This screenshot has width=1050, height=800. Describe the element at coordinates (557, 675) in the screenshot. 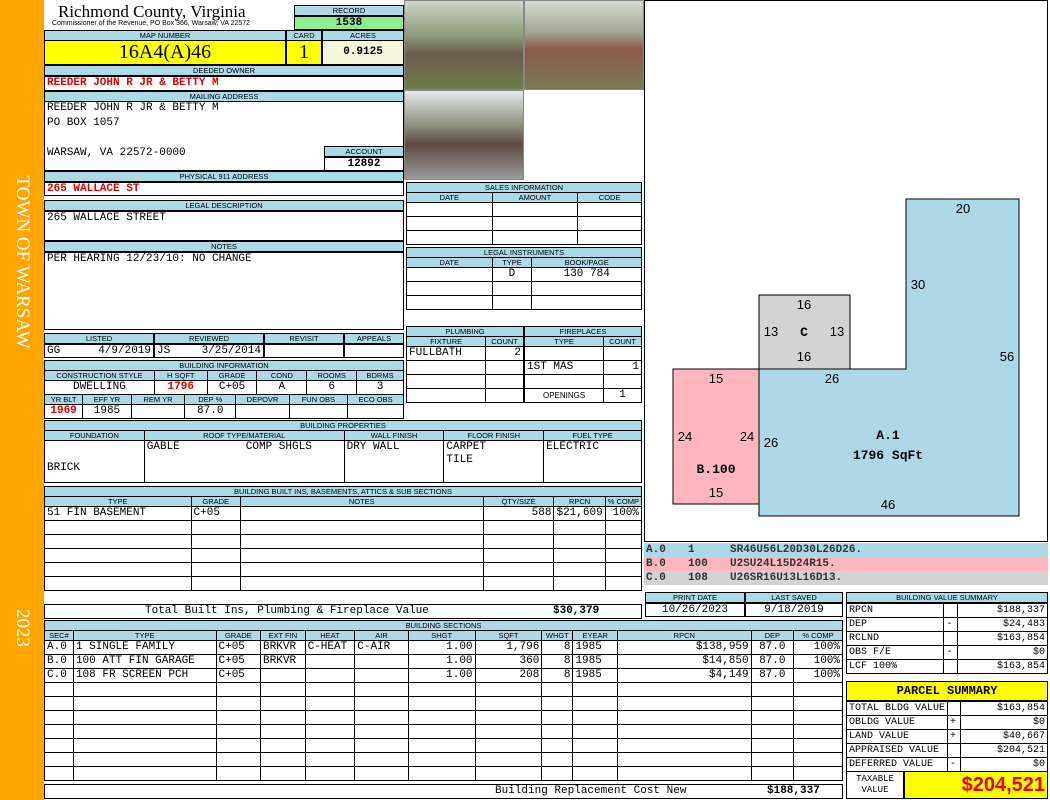

I see `table-cell: 8` at that location.